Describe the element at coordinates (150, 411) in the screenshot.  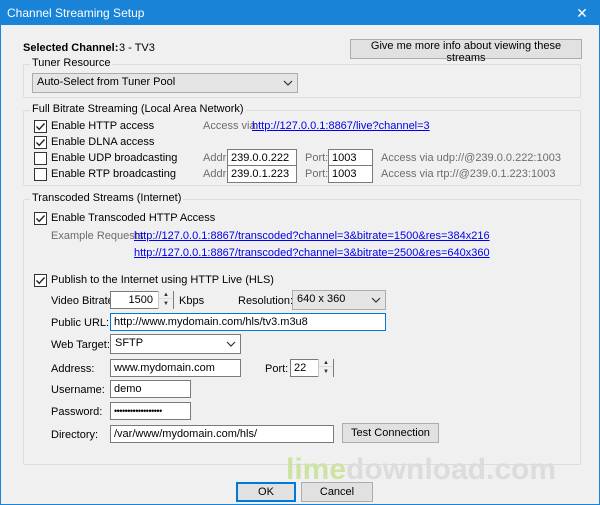
I see `password-input: ••••••••••••••••••` at that location.